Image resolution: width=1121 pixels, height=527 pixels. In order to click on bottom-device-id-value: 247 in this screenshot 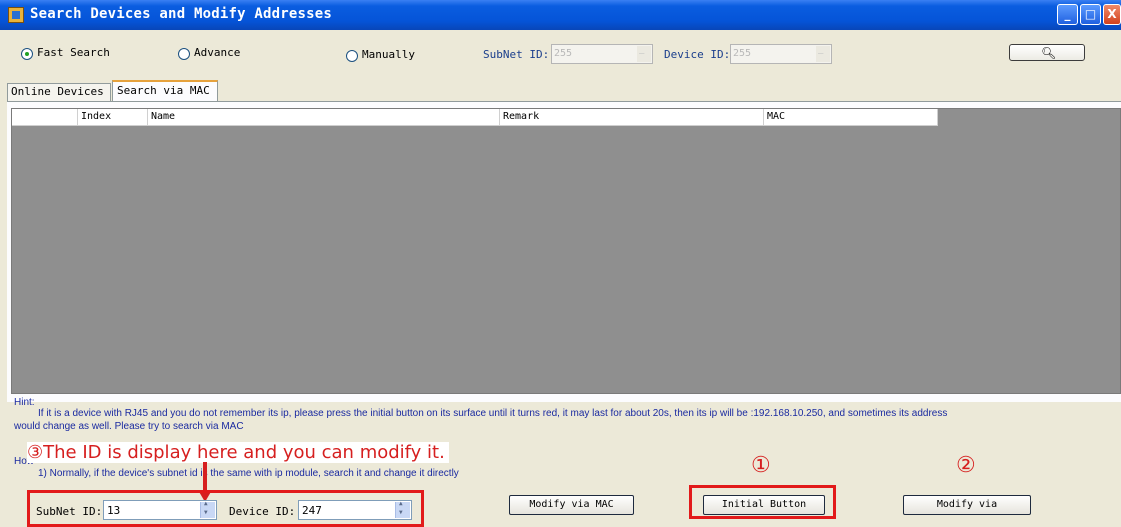, I will do `click(312, 510)`.